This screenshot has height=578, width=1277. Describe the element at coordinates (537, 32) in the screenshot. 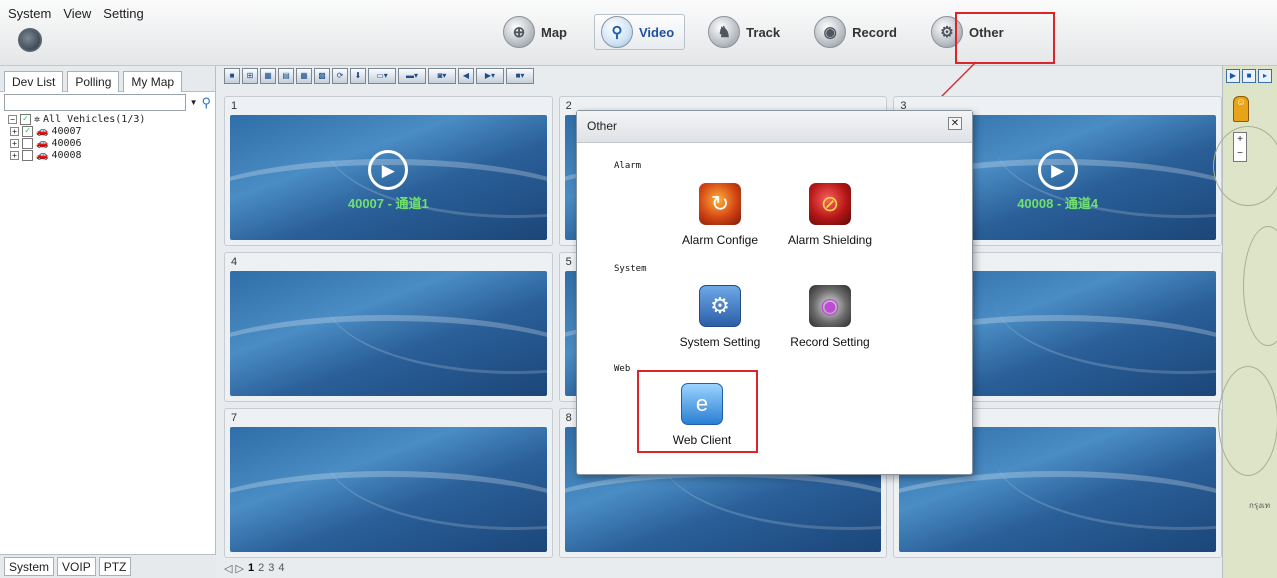

I see `nav-map-button: ⊕ Map` at that location.